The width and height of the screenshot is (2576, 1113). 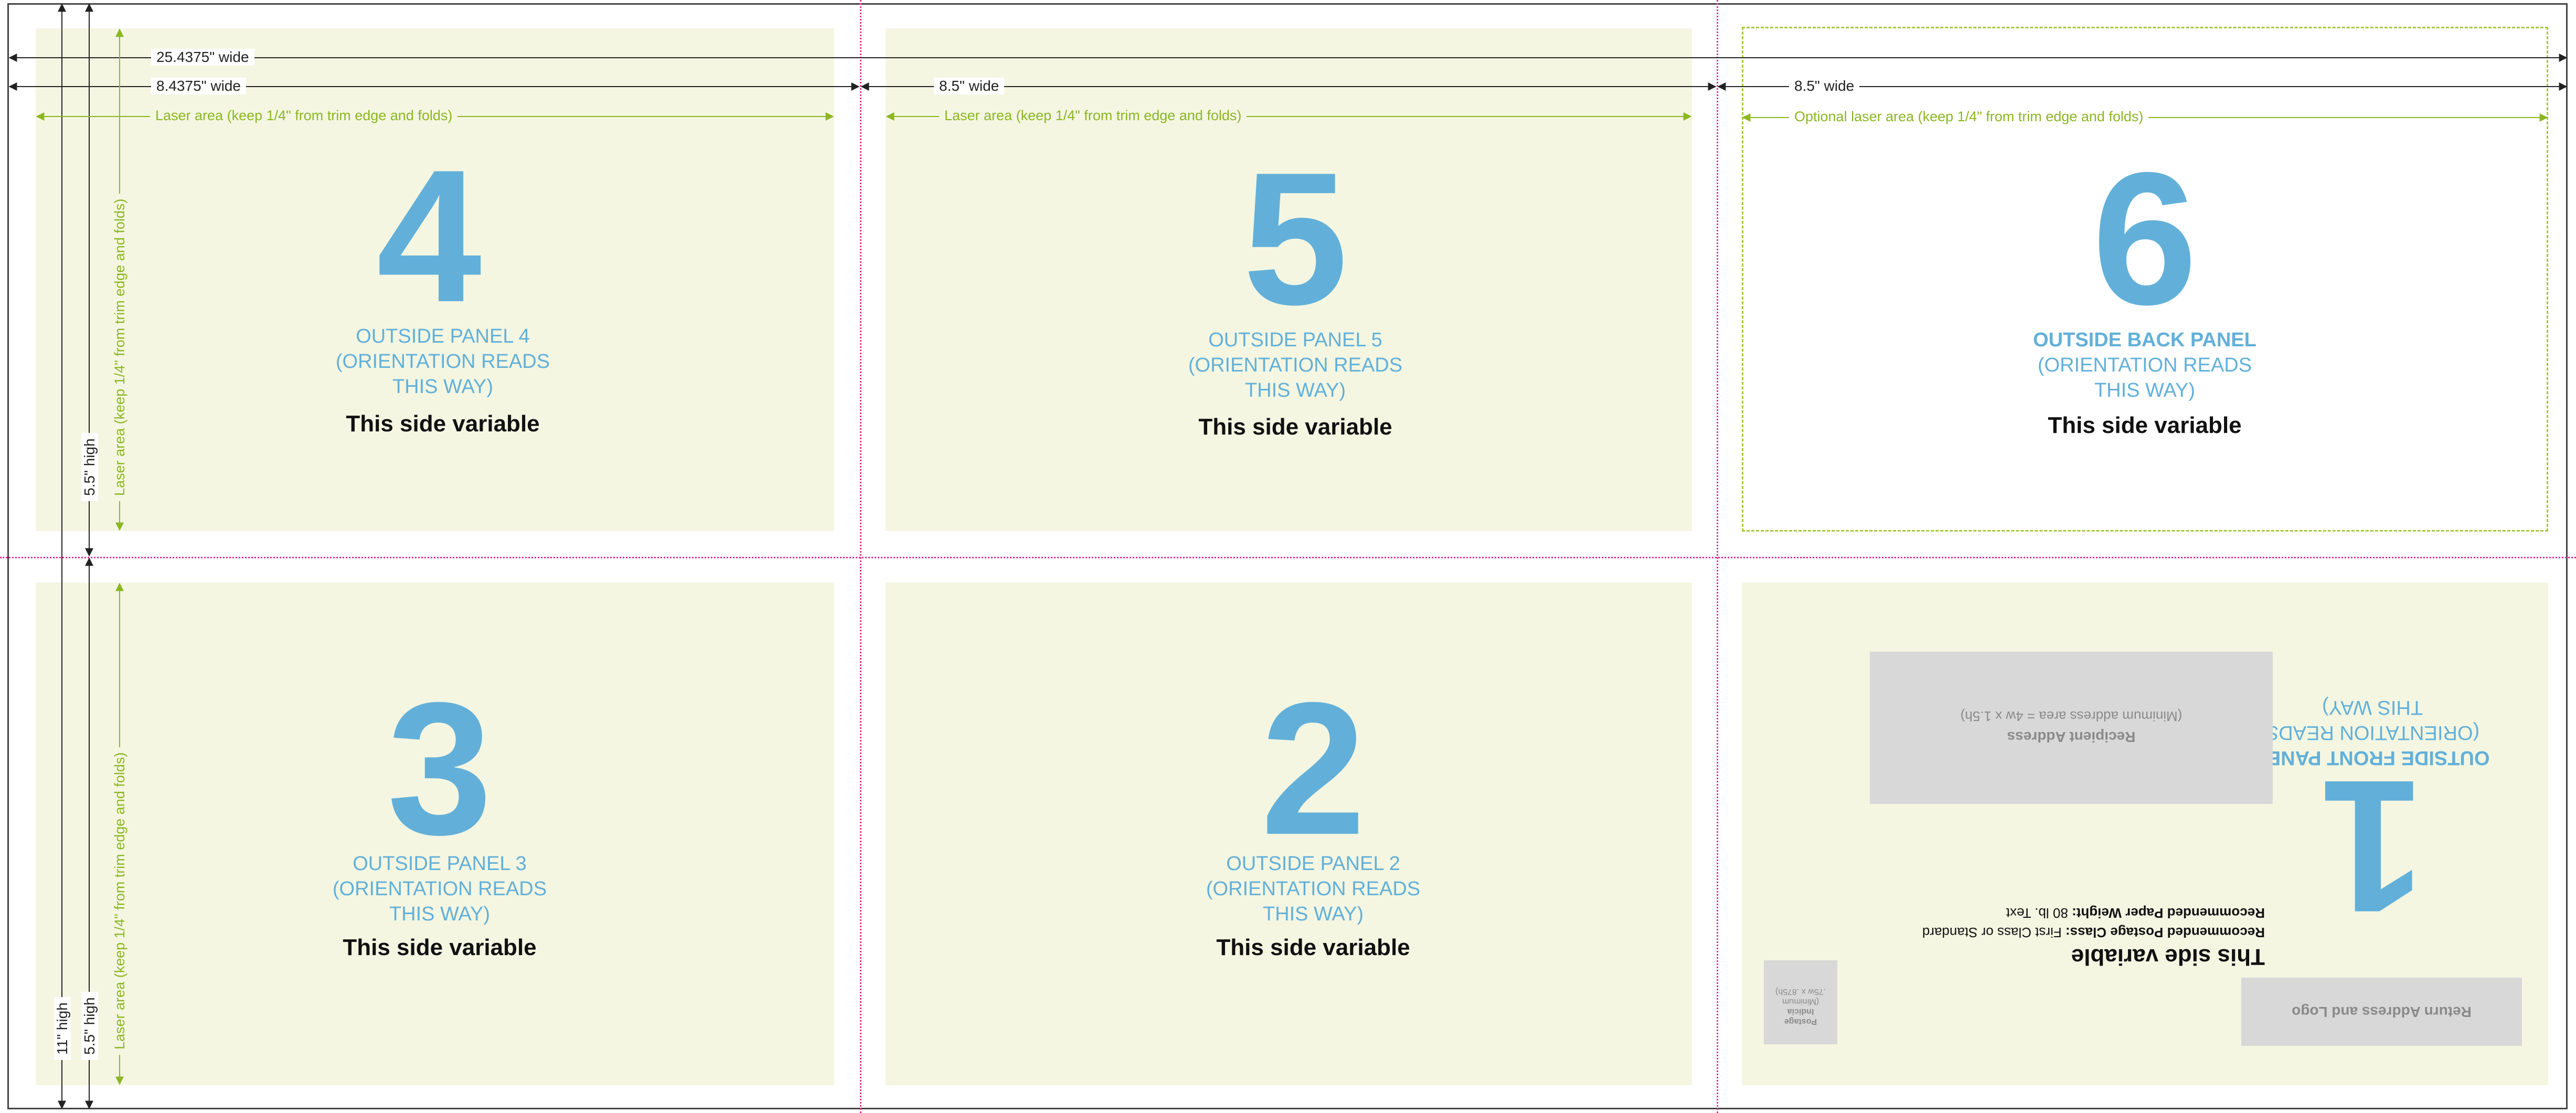 I want to click on panel-6-line1: OUTSIDE BACK PANEL, so click(x=2144, y=340).